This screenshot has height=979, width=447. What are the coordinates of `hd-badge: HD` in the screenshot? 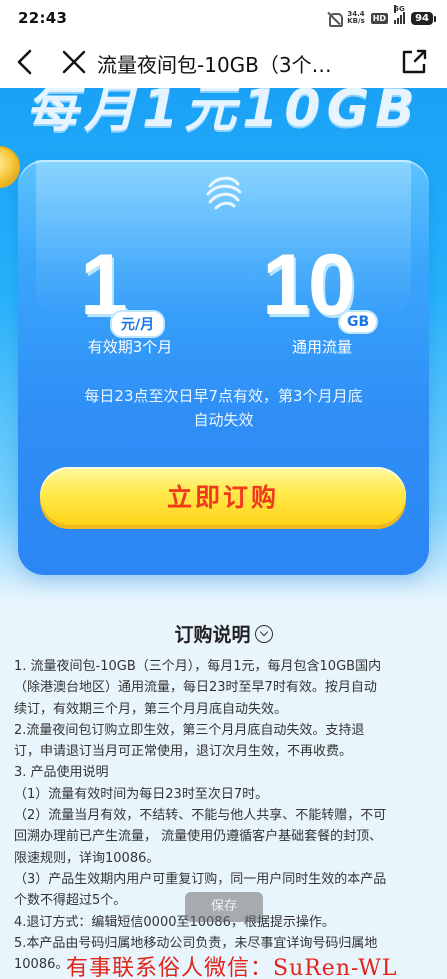 It's located at (379, 18).